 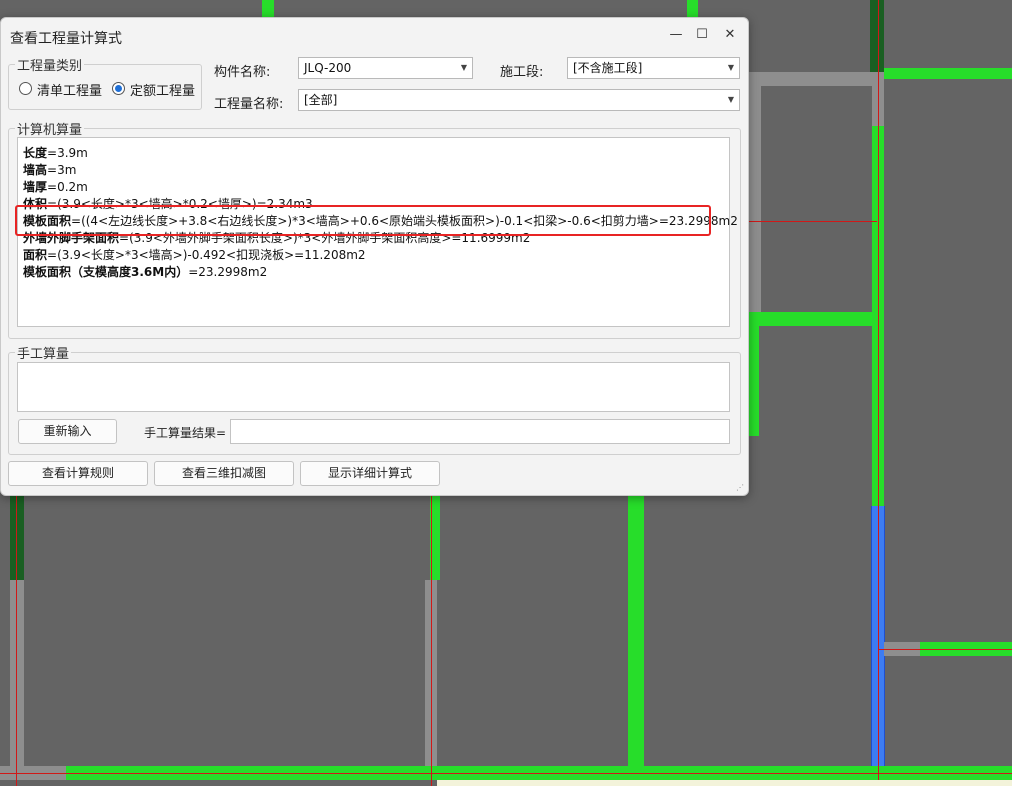 What do you see at coordinates (69, 89) in the screenshot?
I see `radio-bill-quantity-label: 清单工程量` at bounding box center [69, 89].